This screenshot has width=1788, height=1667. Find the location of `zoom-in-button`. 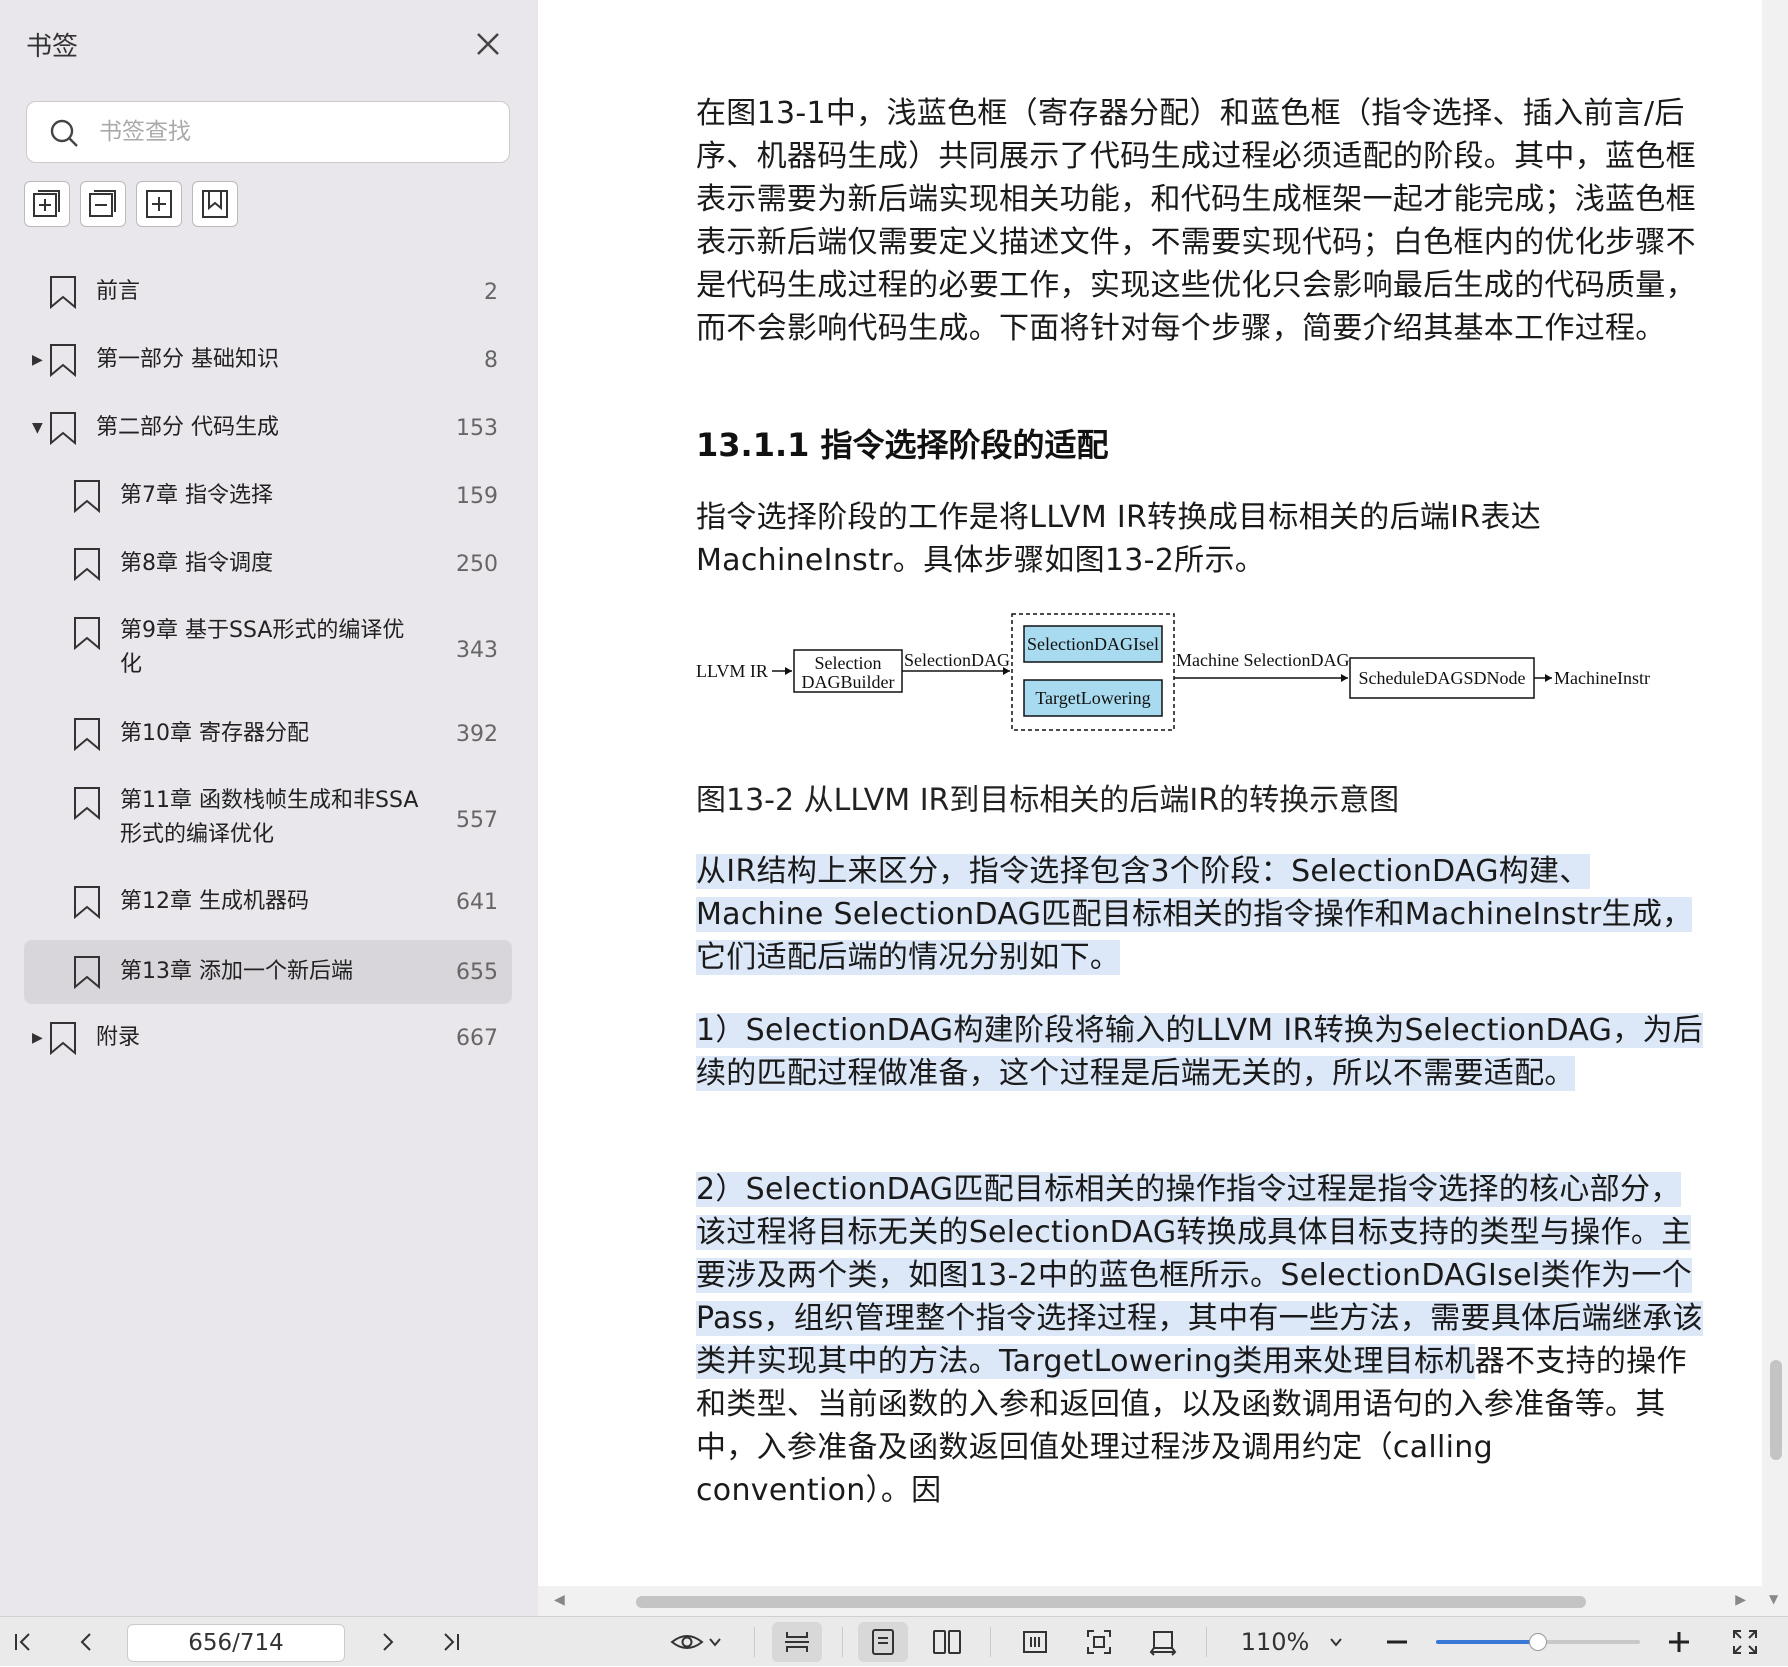

zoom-in-button is located at coordinates (1679, 1642).